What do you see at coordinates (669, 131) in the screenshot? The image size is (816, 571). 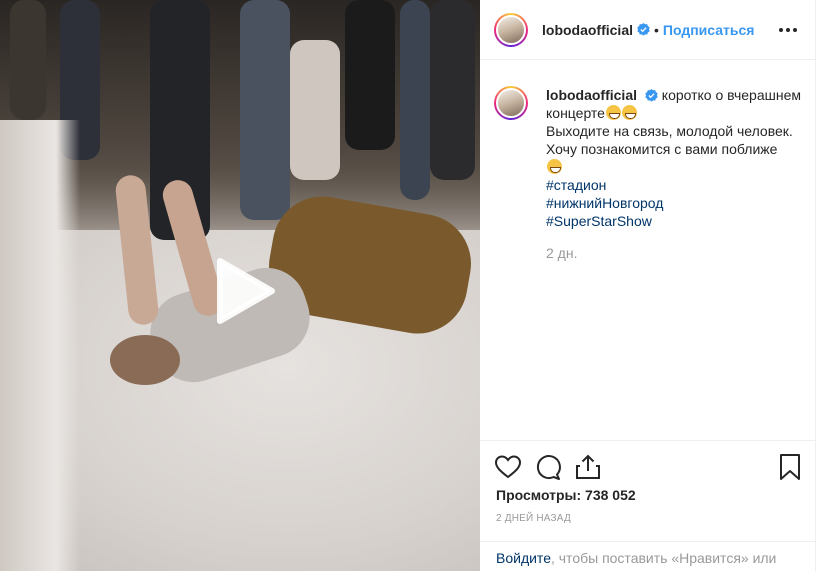 I see `caption-line-2: Выходите на связь, молодой человек.` at bounding box center [669, 131].